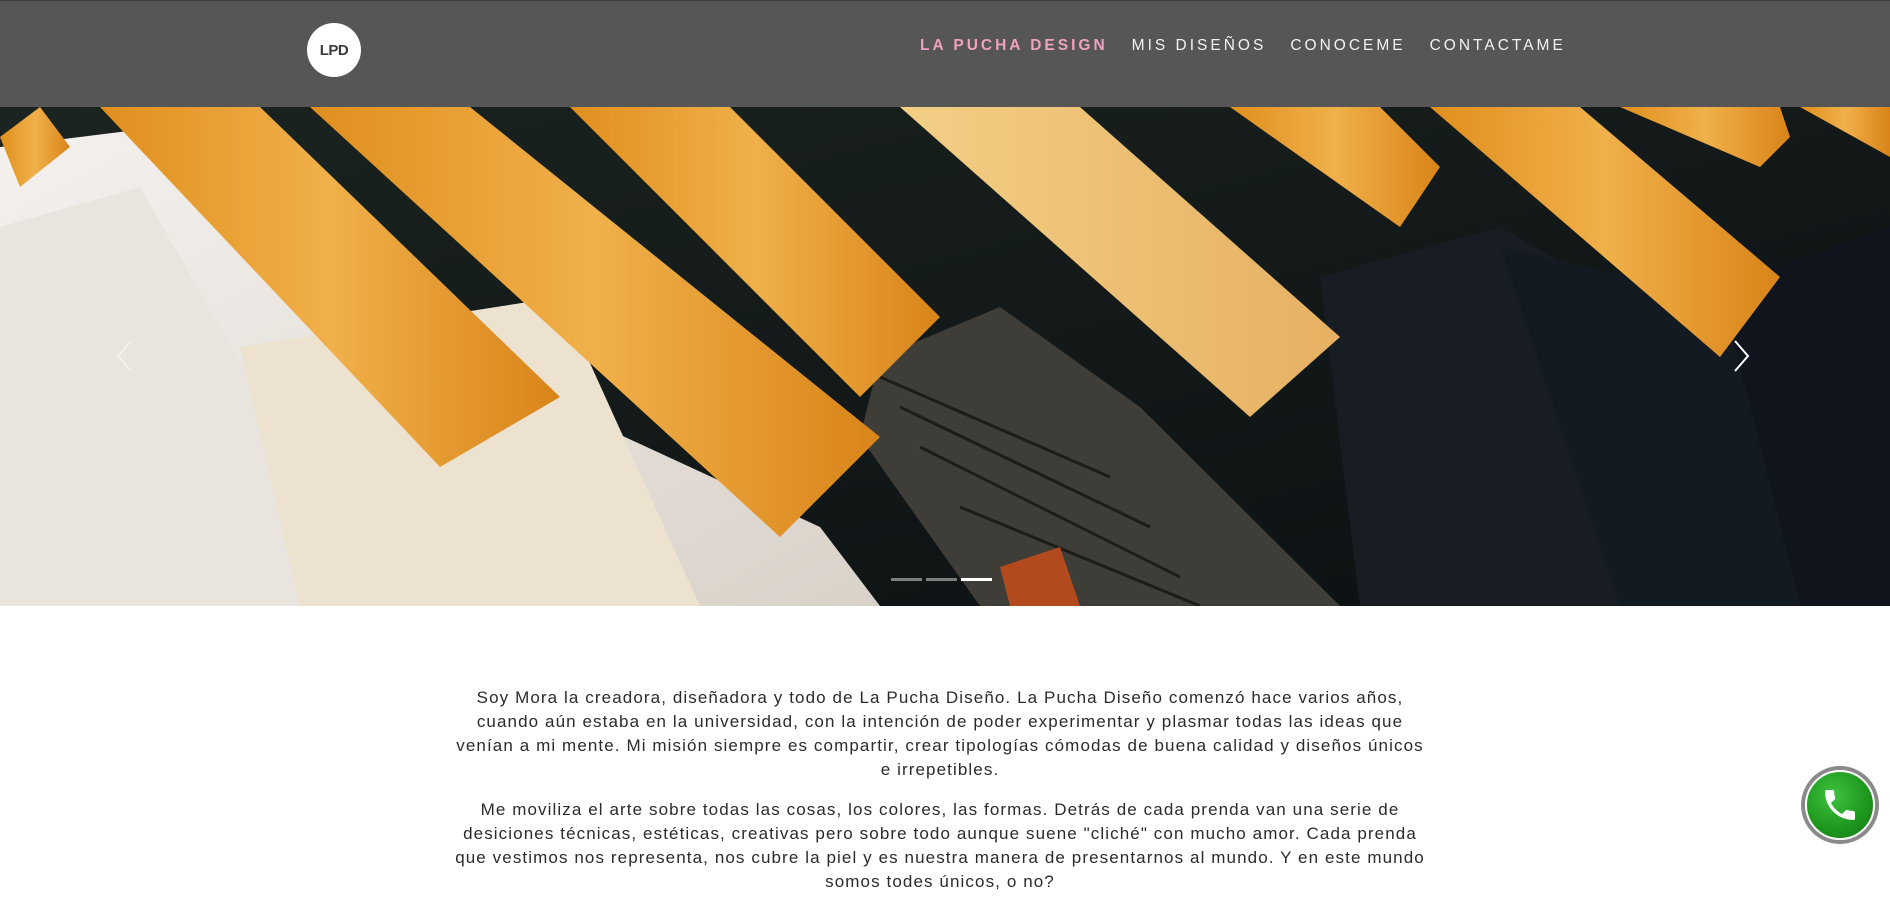 This screenshot has height=909, width=1890. I want to click on nav-item-la-pucha-design: LA PUCHA DESIGN, so click(1014, 46).